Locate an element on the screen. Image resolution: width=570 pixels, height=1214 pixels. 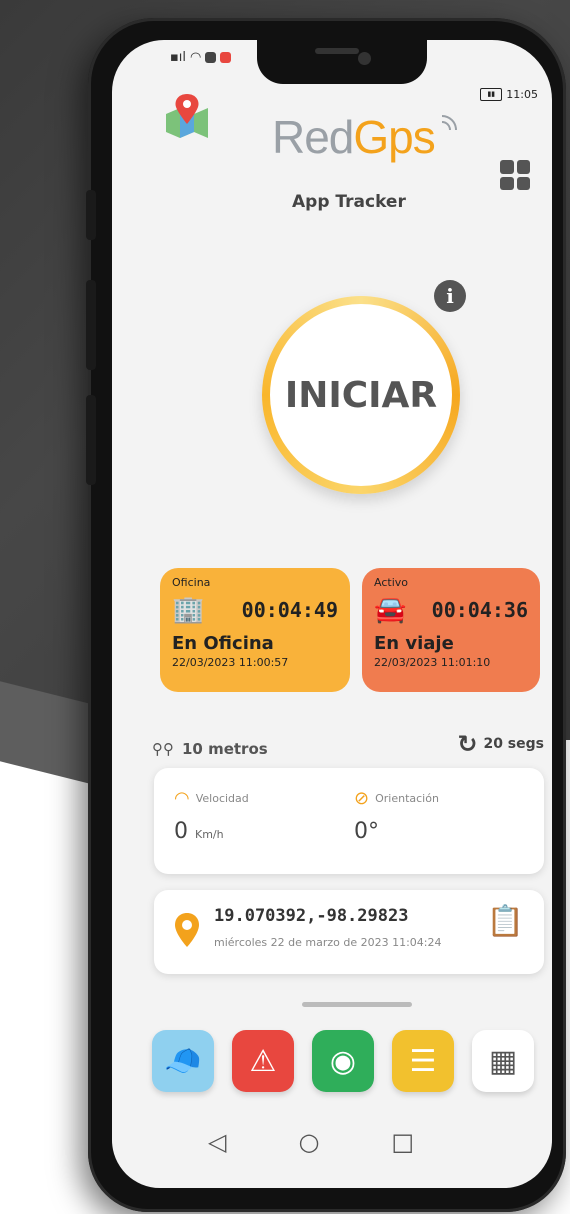
location-date: miércoles 22 de marzo de 2023 11:04:24 is located at coordinates (328, 942).